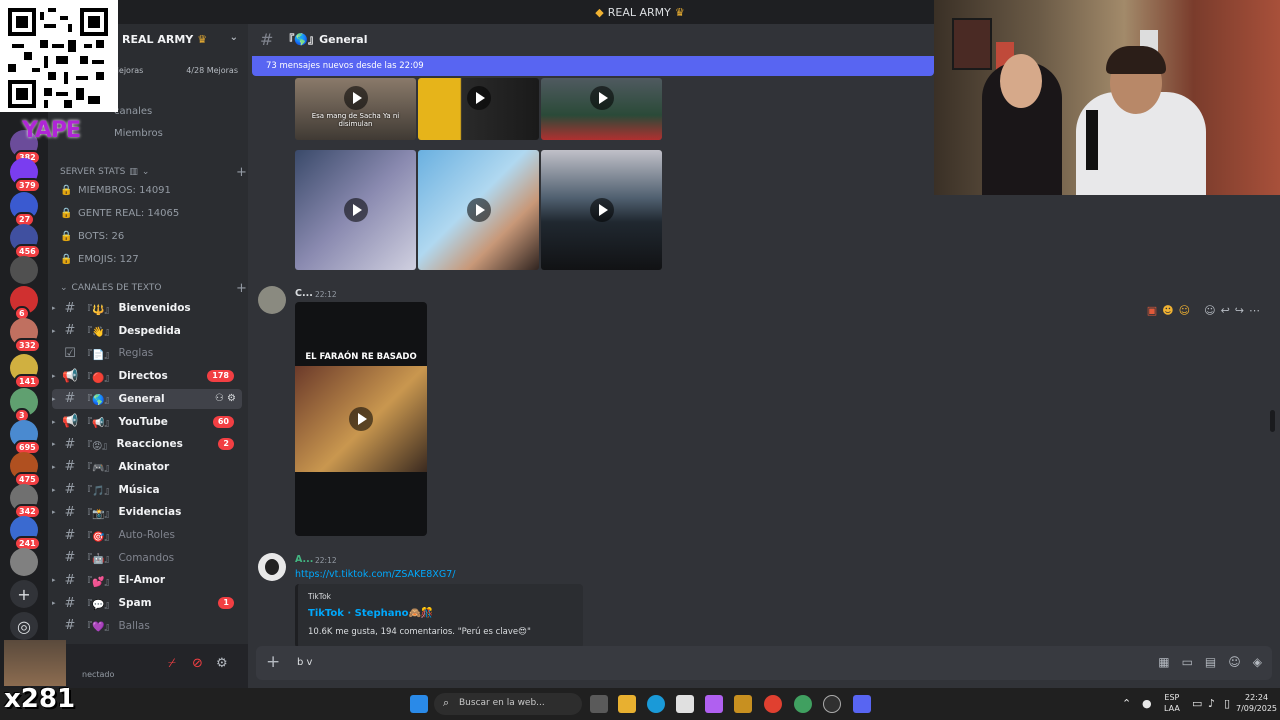 The height and width of the screenshot is (720, 1280). I want to click on game-icon, so click(743, 704).